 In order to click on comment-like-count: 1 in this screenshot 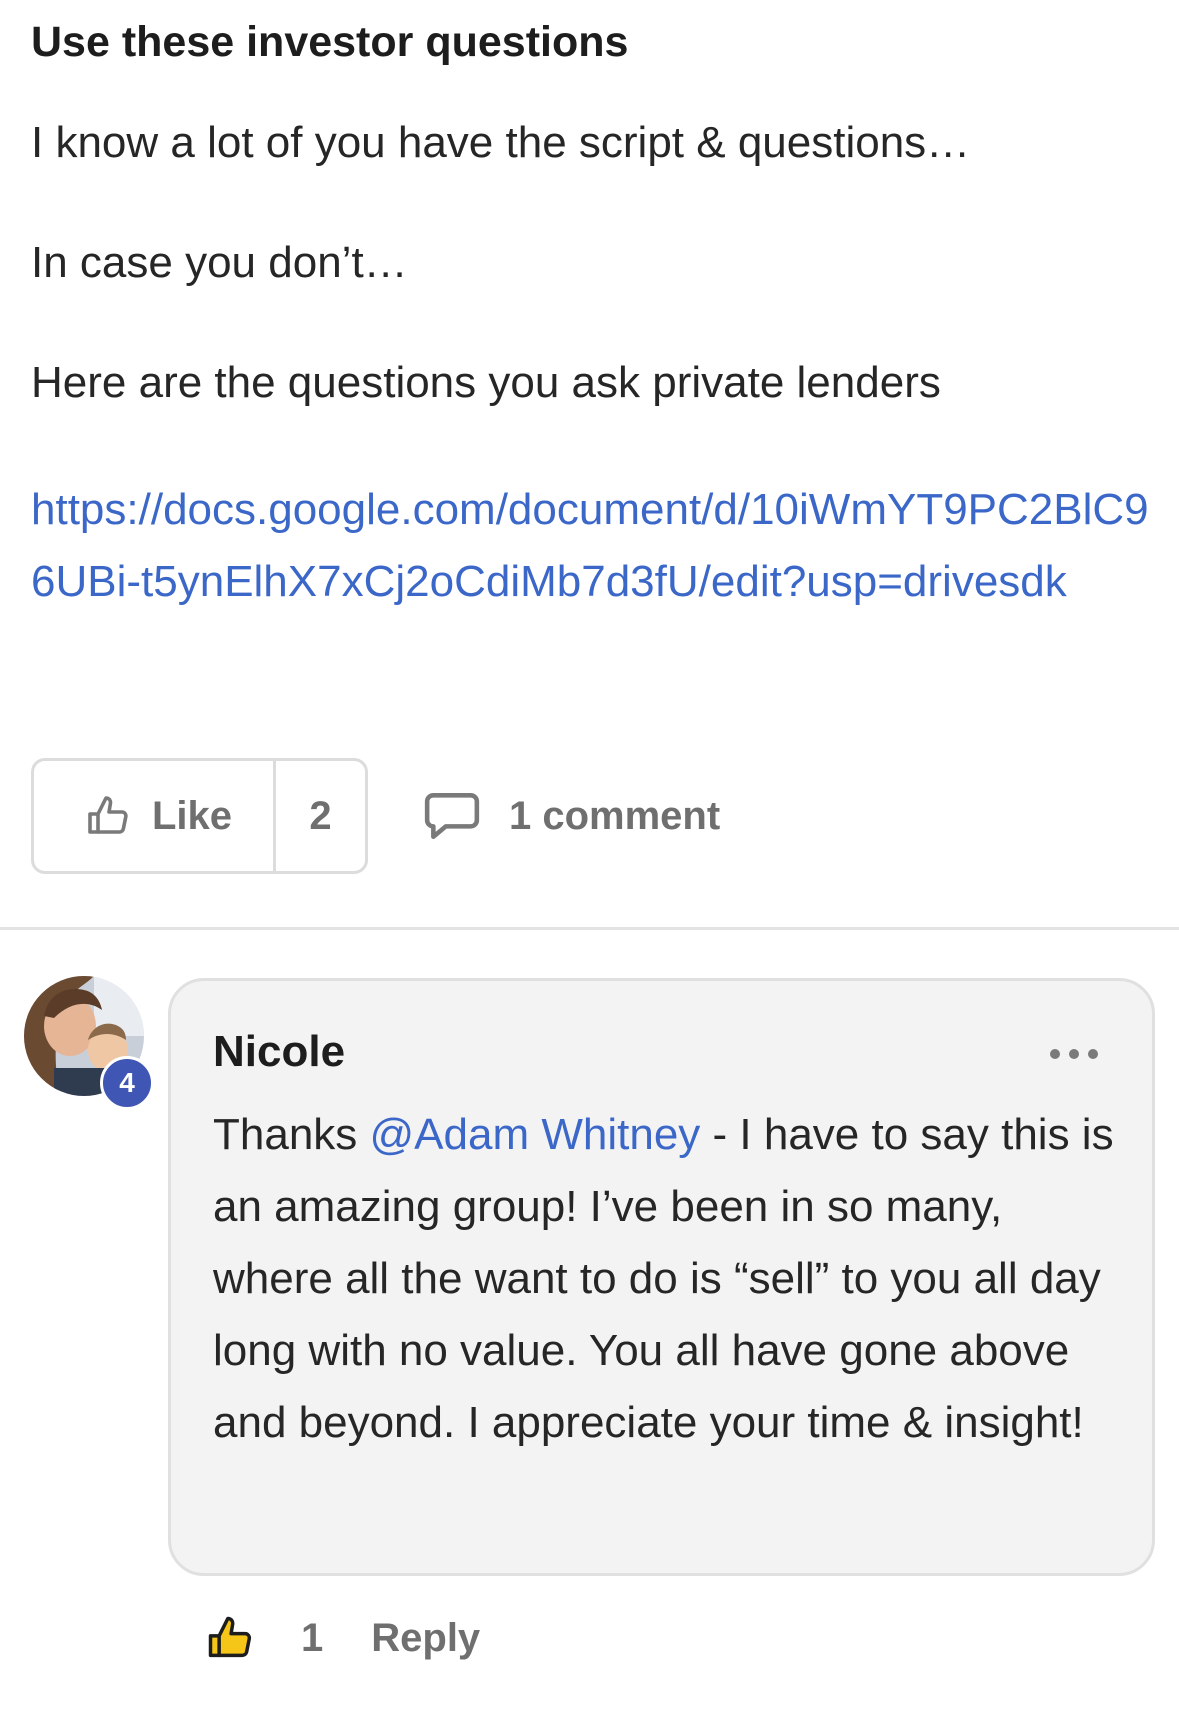, I will do `click(312, 1637)`.